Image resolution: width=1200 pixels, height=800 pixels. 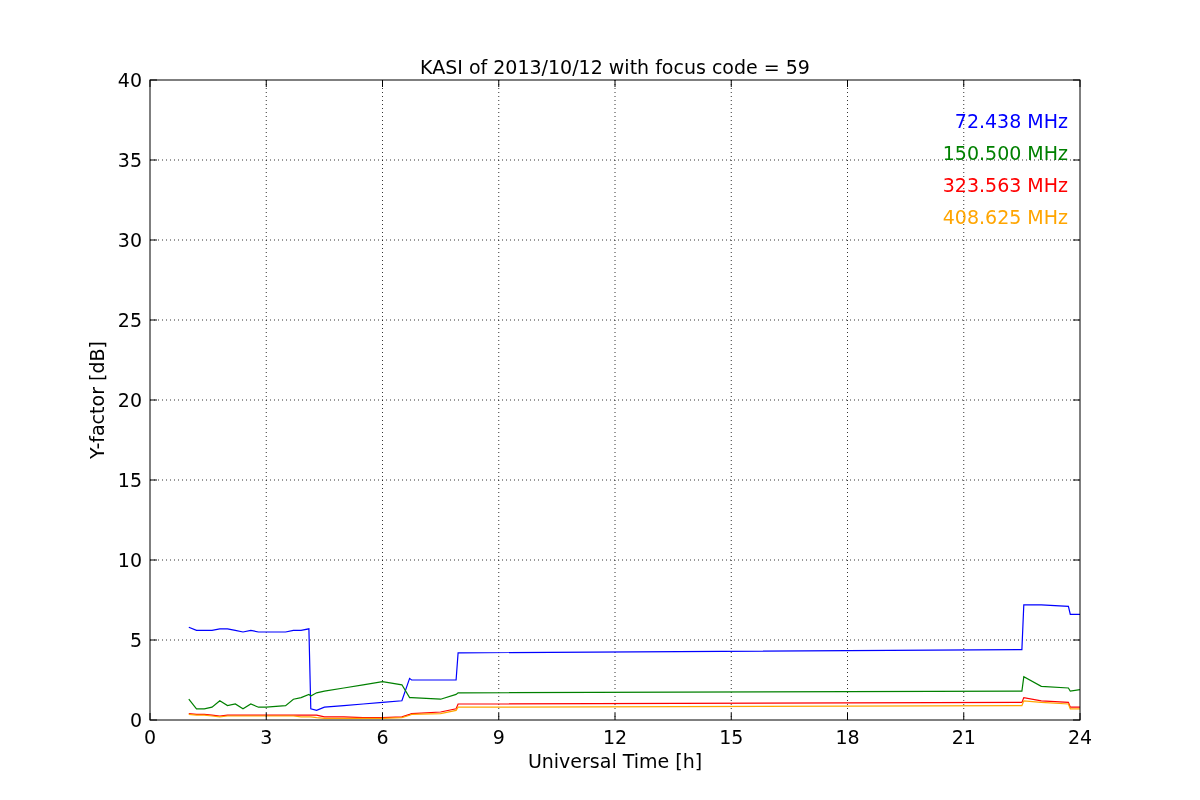 What do you see at coordinates (135, 640) in the screenshot?
I see `tick-label: 5` at bounding box center [135, 640].